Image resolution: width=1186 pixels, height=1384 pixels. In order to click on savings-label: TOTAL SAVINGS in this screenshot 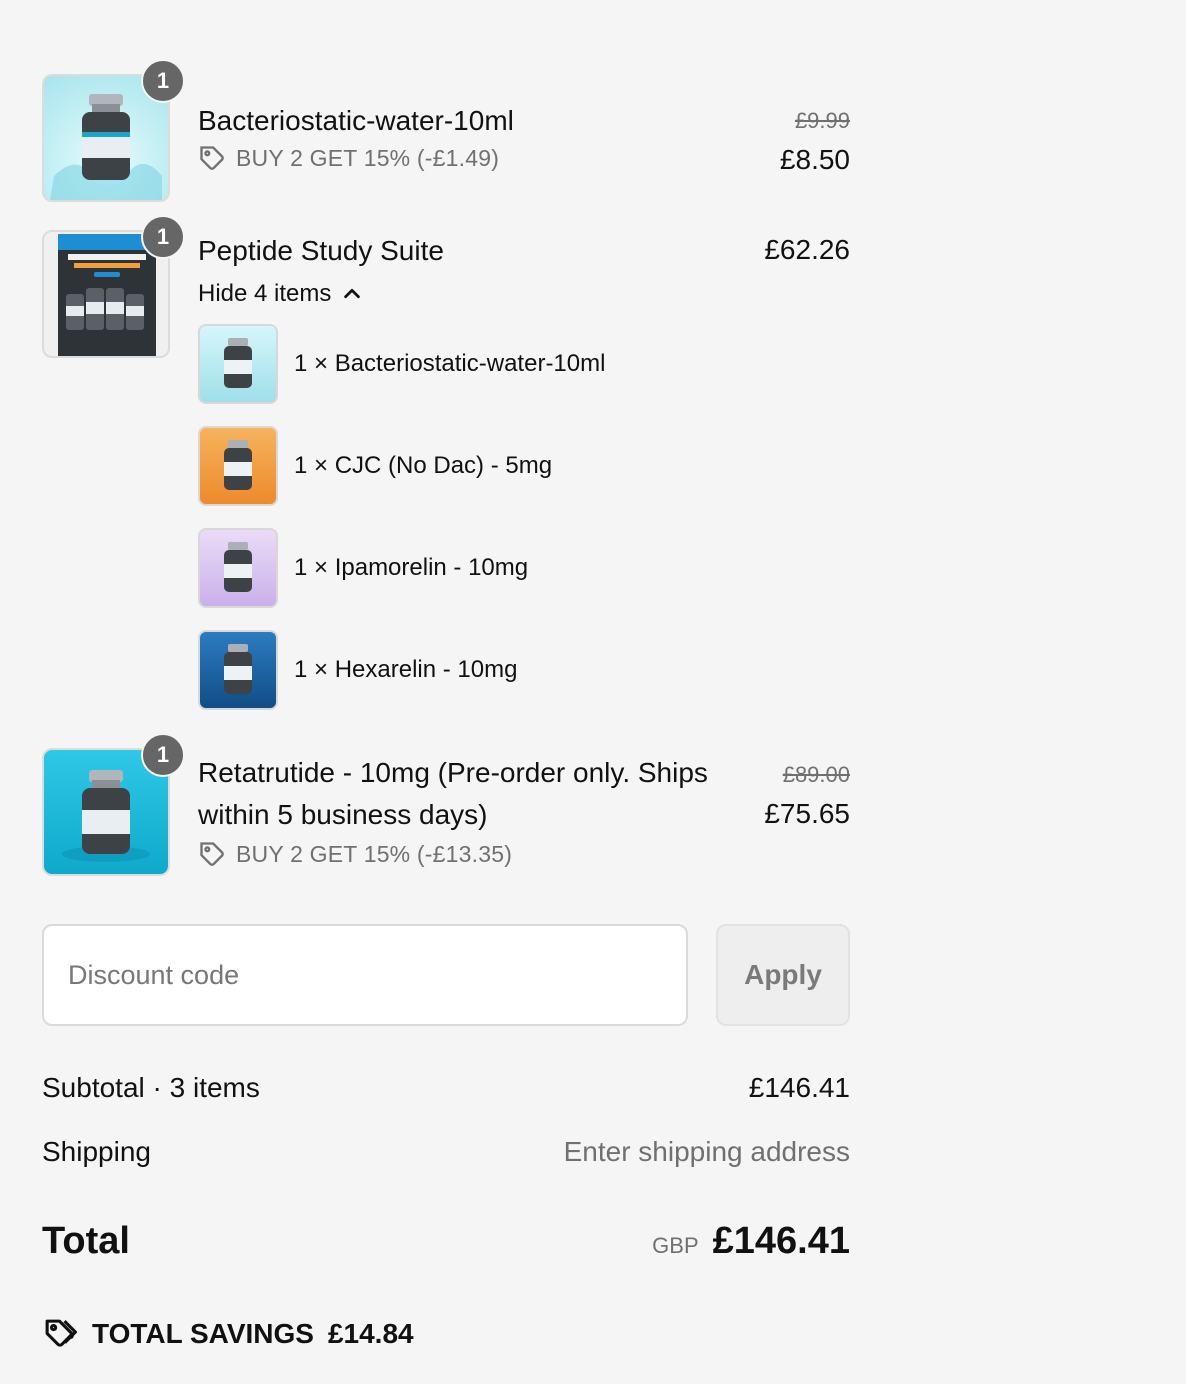, I will do `click(203, 1333)`.